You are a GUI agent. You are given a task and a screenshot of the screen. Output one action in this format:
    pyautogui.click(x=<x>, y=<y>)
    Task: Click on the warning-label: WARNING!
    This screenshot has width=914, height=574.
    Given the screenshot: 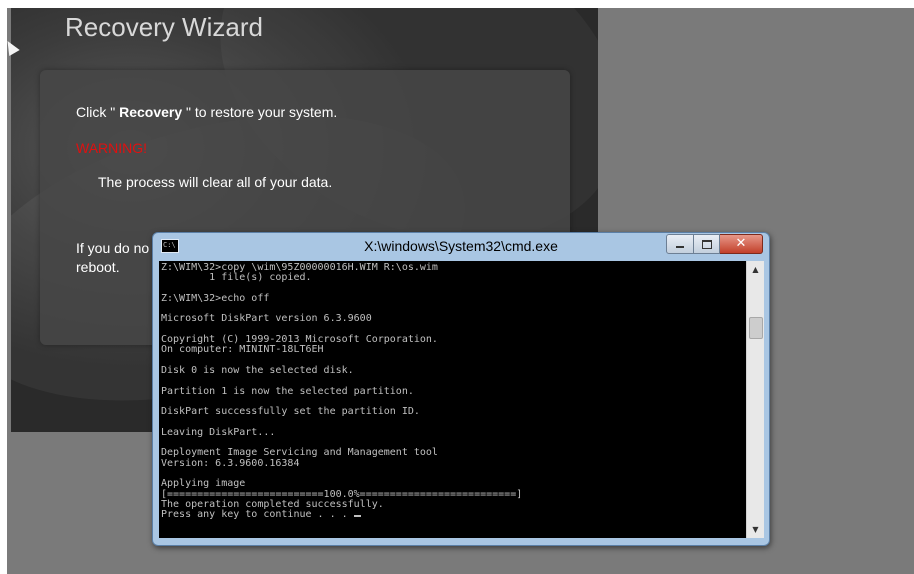 What is the action you would take?
    pyautogui.click(x=112, y=148)
    